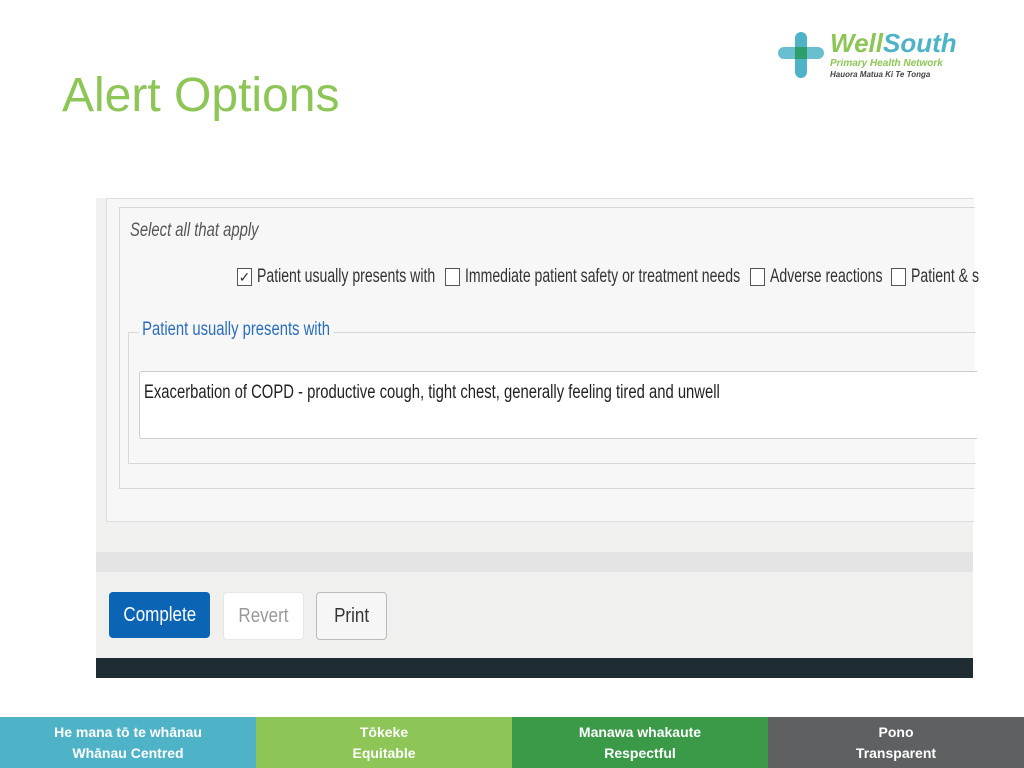 This screenshot has width=1024, height=768. I want to click on checkbox-checked-icon: ✓, so click(244, 277).